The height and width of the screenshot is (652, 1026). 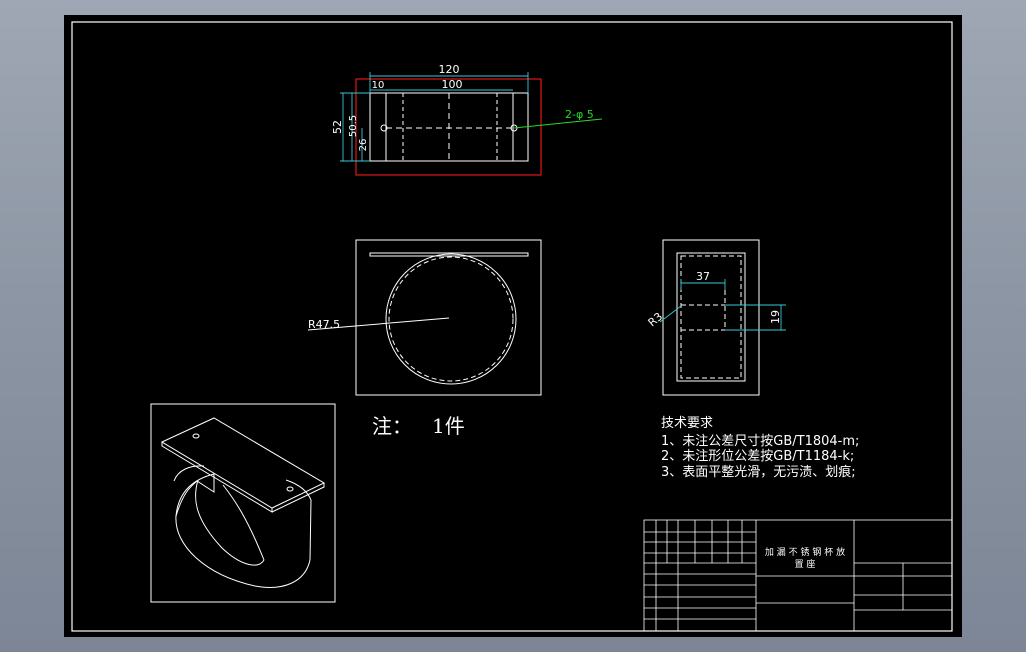 What do you see at coordinates (760, 441) in the screenshot?
I see `requirement-1: 1、未注公差尺寸按GB/T1804-m;` at bounding box center [760, 441].